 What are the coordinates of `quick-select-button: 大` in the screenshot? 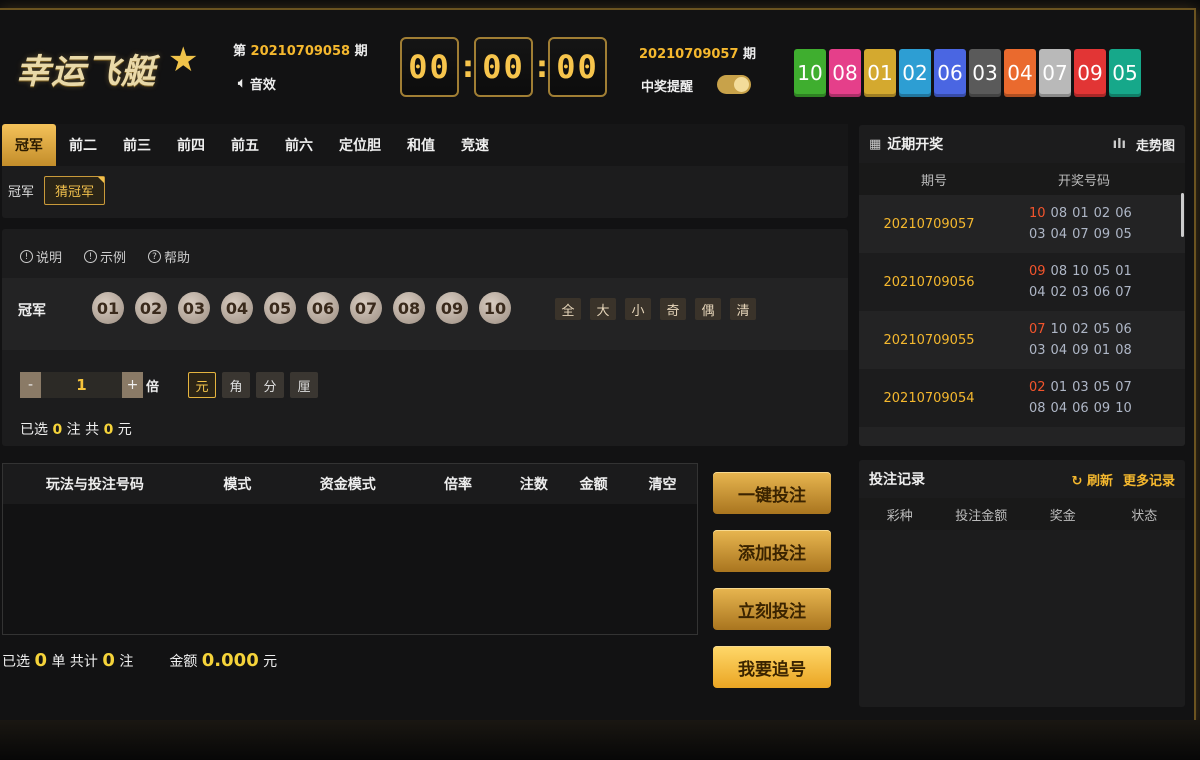 It's located at (603, 309).